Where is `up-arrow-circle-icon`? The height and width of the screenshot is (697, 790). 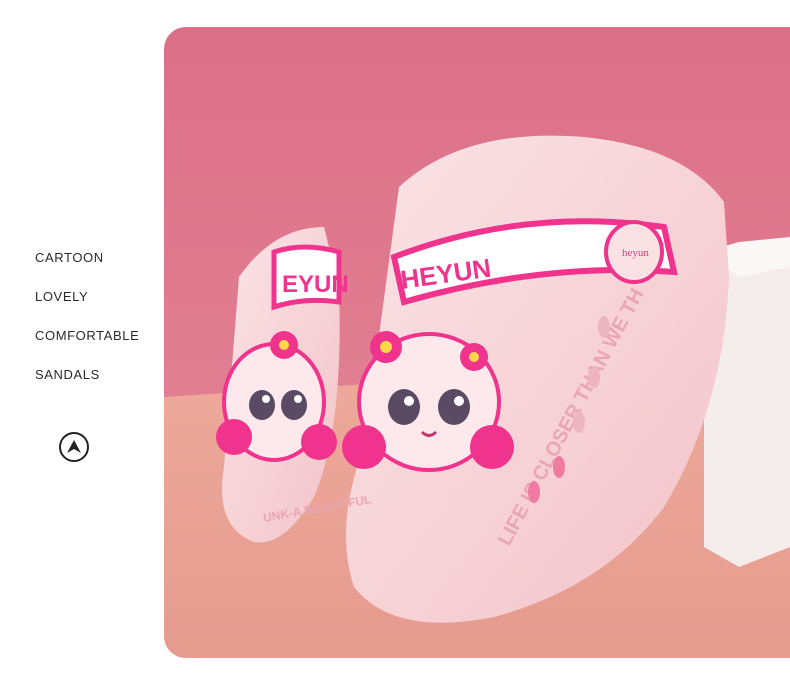
up-arrow-circle-icon is located at coordinates (74, 447).